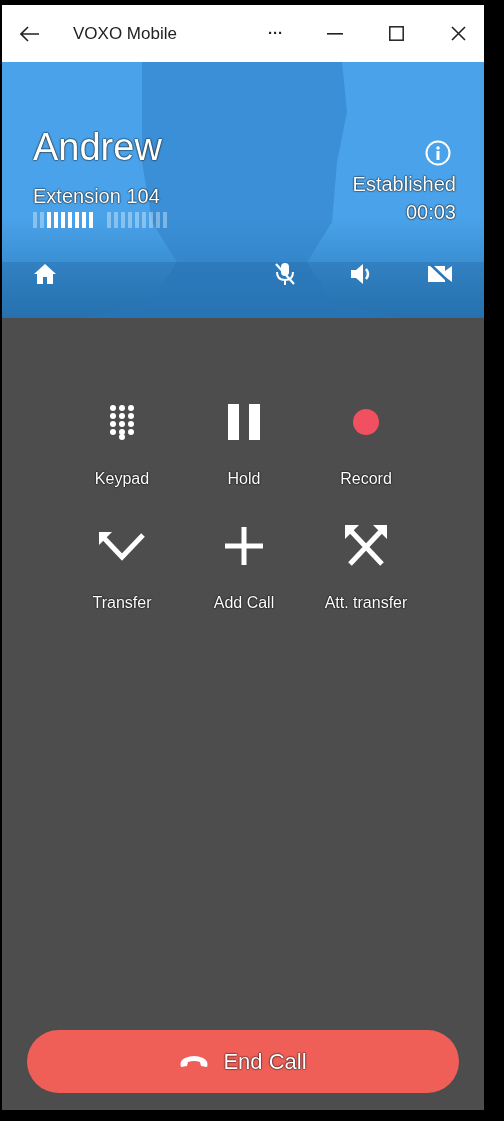 This screenshot has width=504, height=1121. What do you see at coordinates (366, 546) in the screenshot?
I see `crossed-arrows-icon` at bounding box center [366, 546].